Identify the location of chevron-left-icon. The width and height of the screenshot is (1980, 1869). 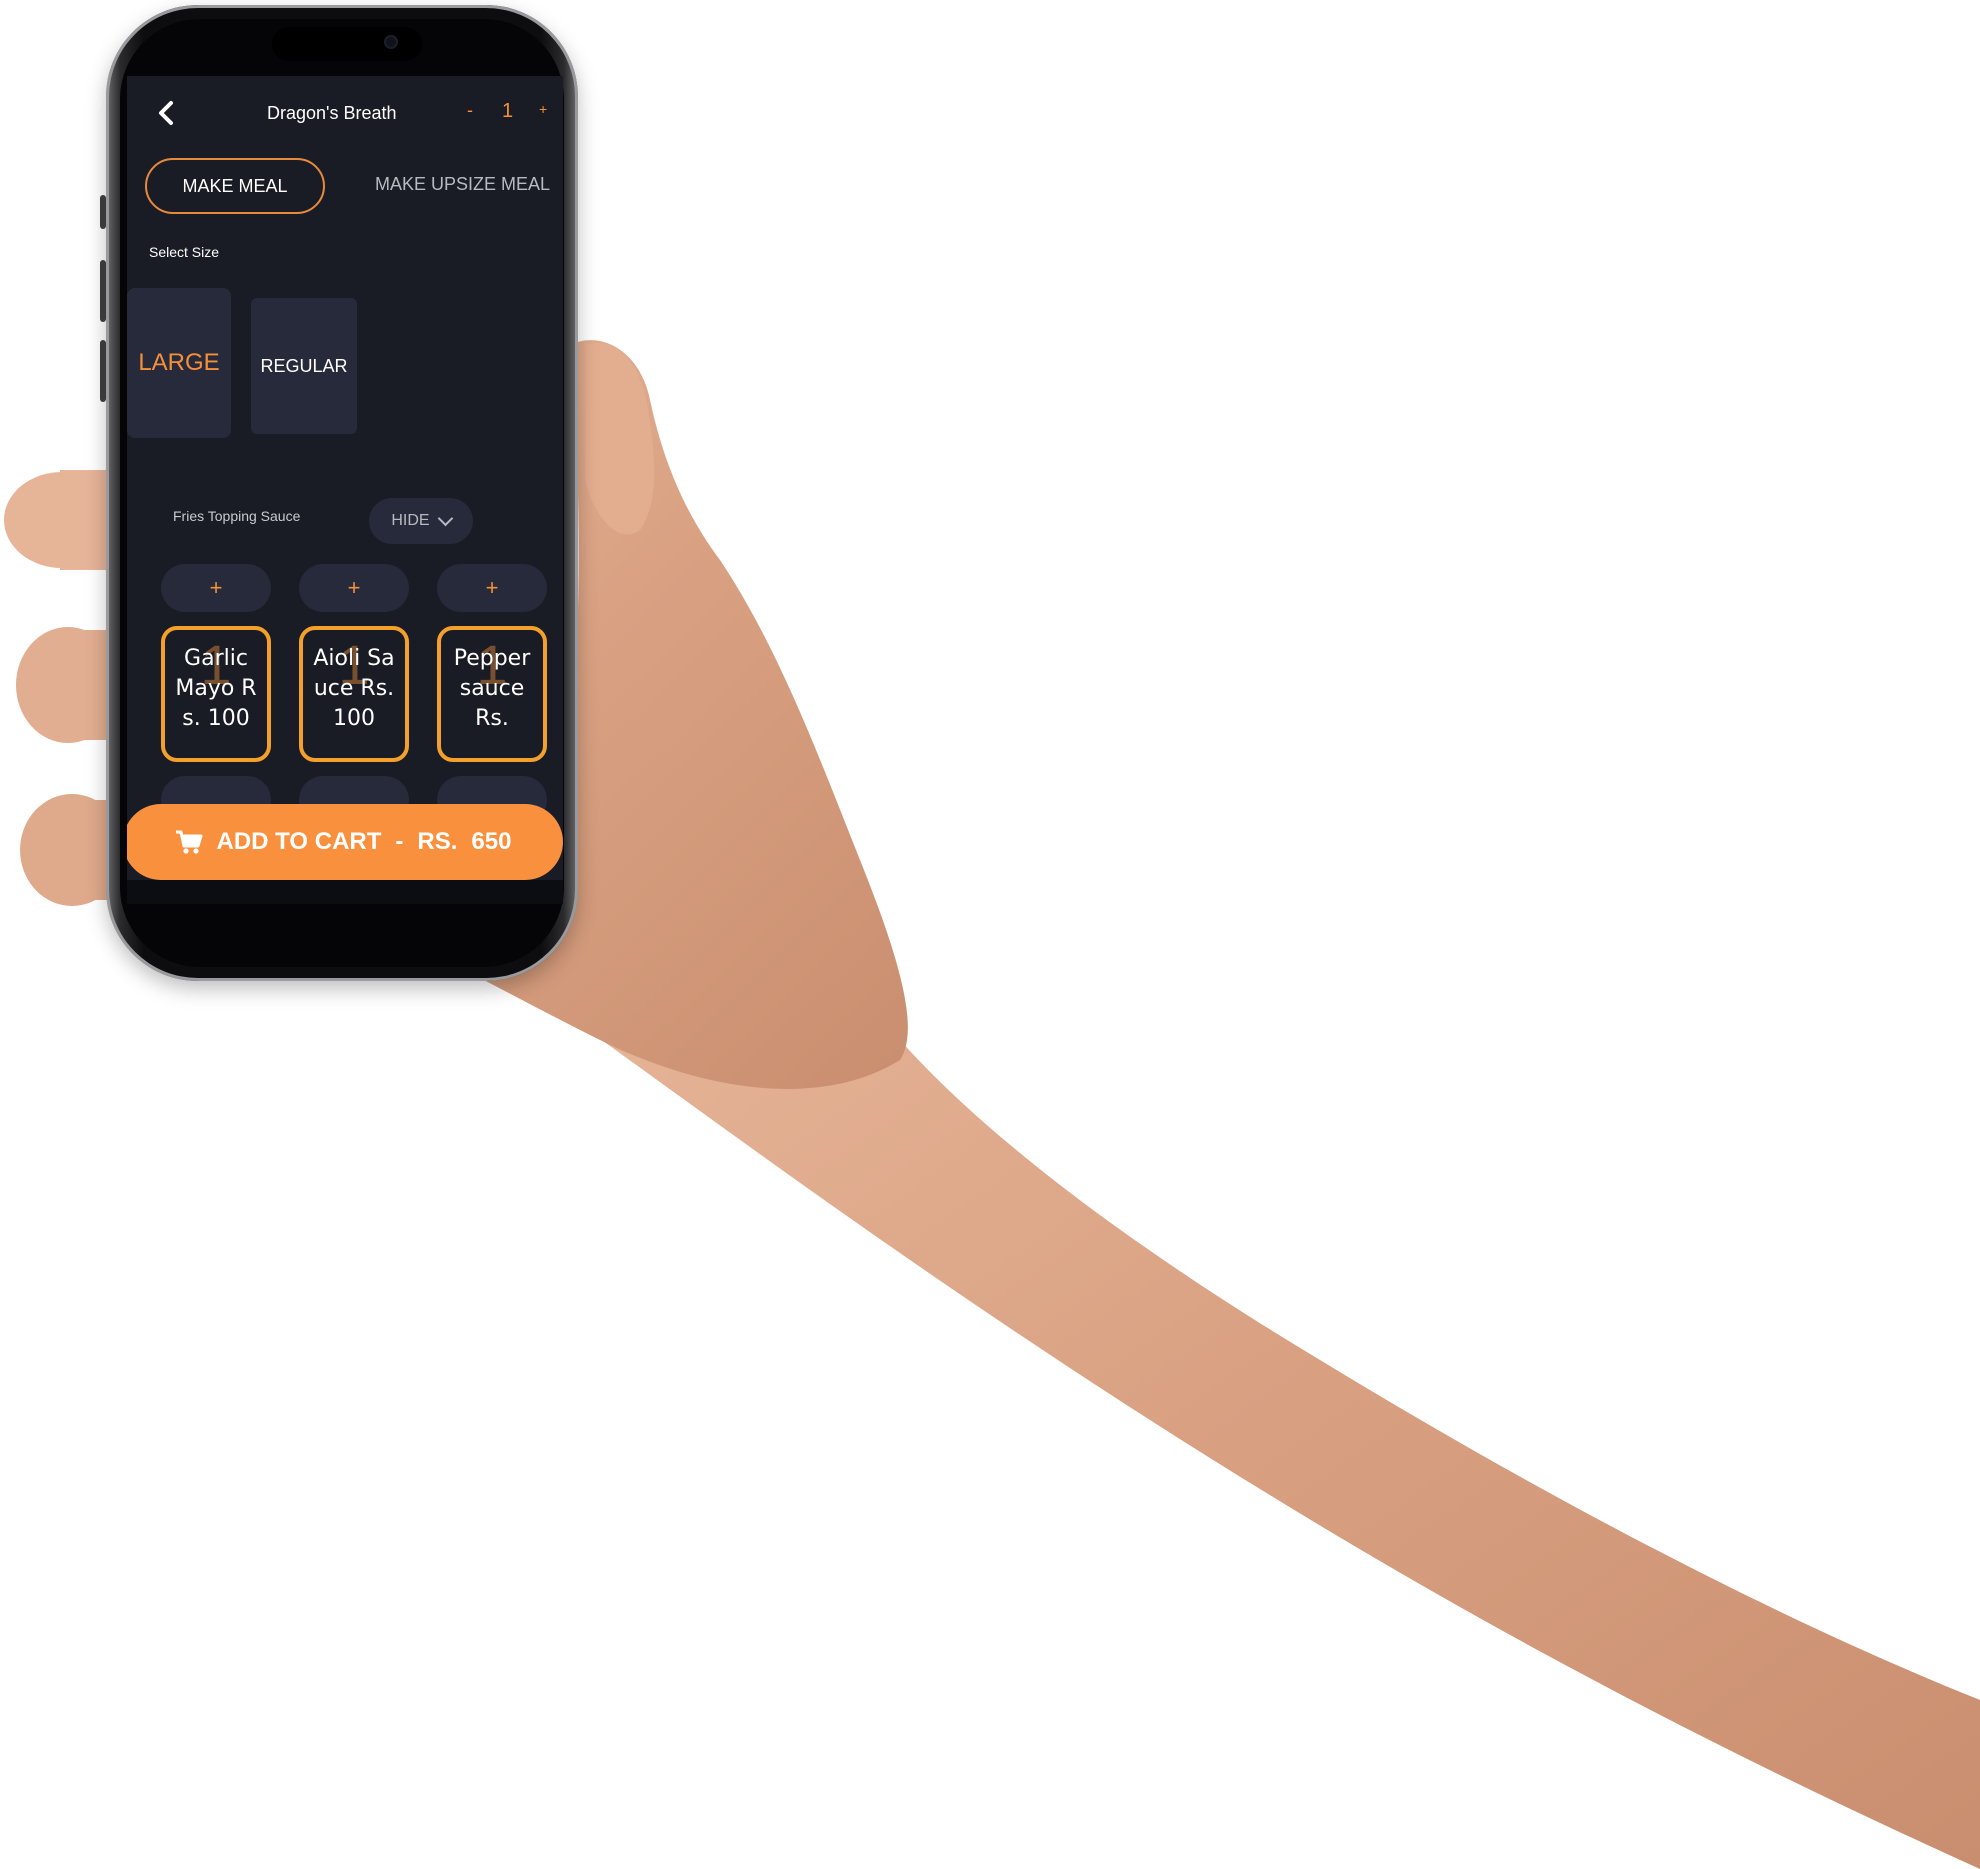
(166, 113).